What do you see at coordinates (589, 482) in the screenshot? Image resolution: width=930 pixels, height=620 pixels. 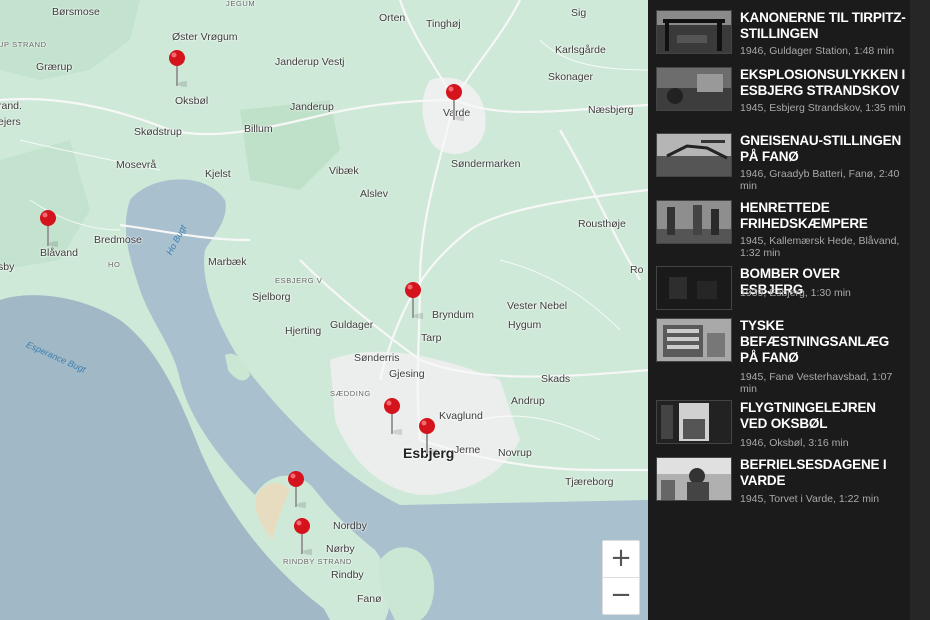 I see `place-label: Tjæreborg` at bounding box center [589, 482].